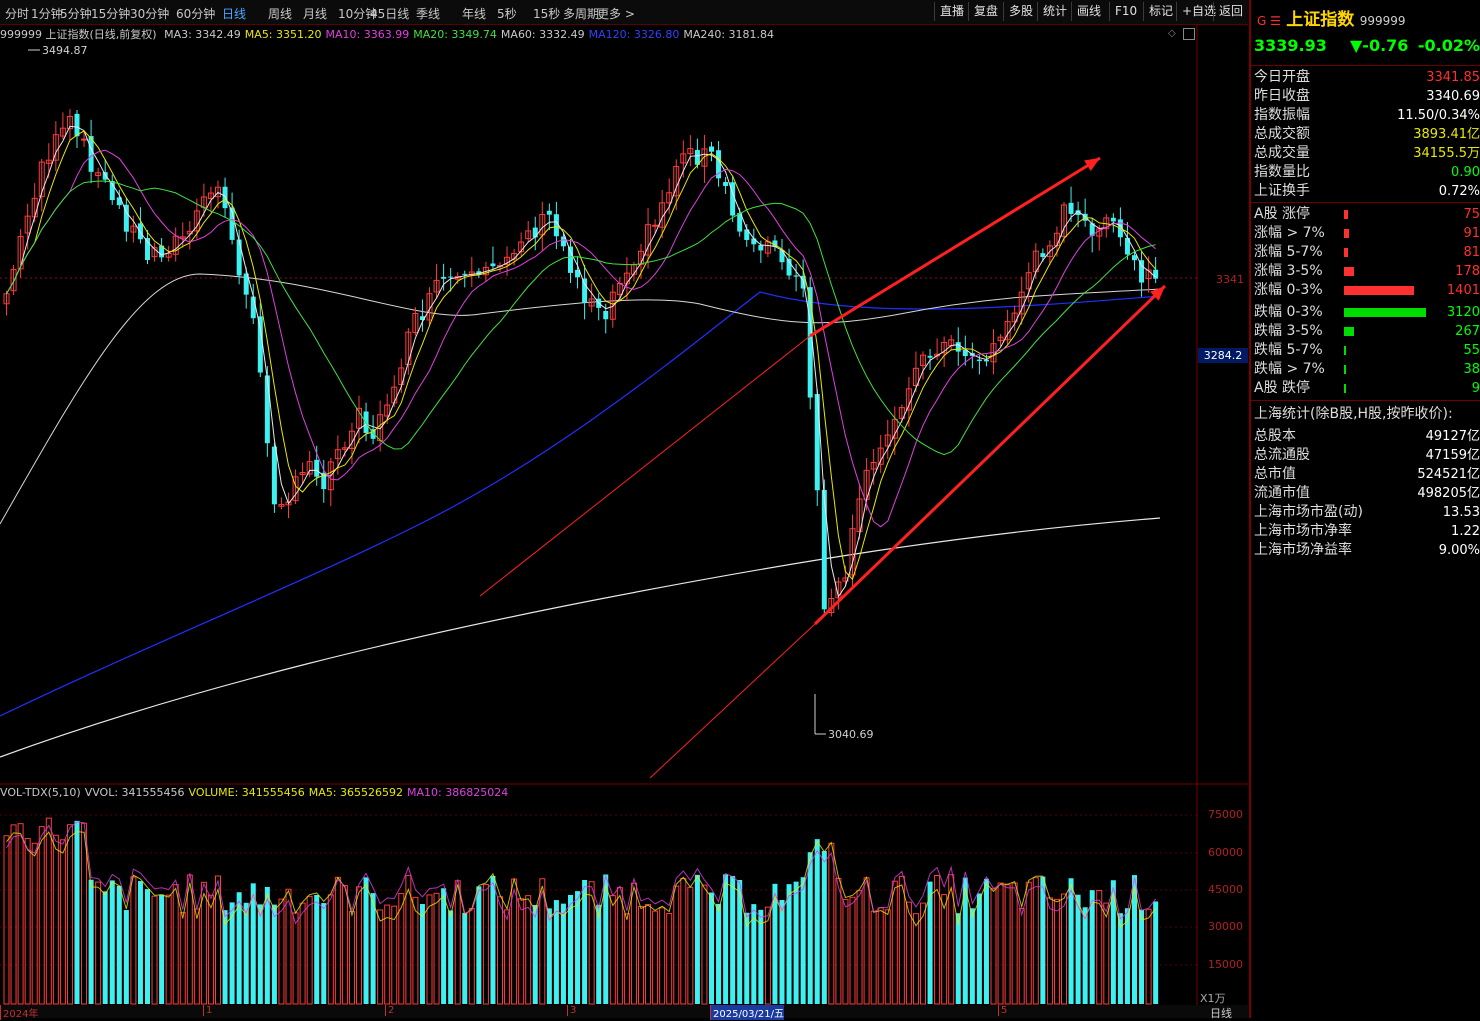  I want to click on low-tag: 3040.69, so click(851, 734).